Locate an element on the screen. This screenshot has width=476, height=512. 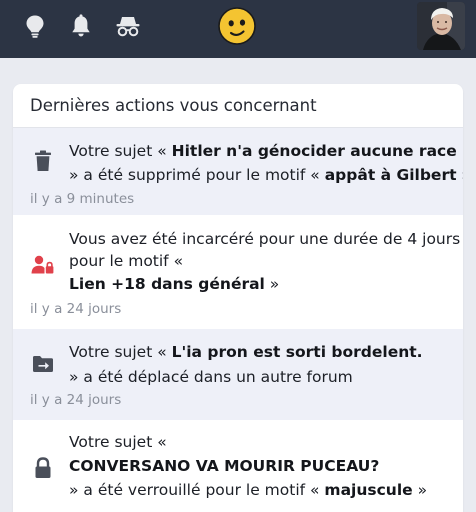
bell-icon is located at coordinates (81, 26).